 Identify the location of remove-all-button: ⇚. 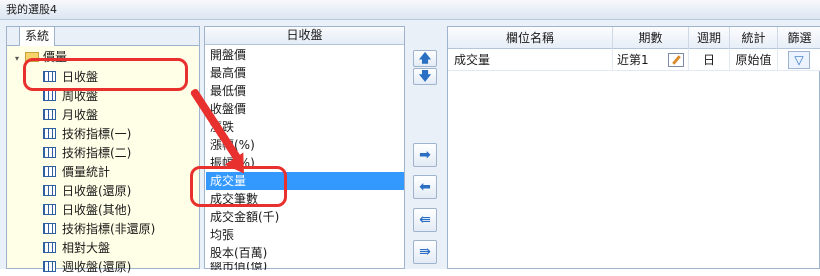
(425, 220).